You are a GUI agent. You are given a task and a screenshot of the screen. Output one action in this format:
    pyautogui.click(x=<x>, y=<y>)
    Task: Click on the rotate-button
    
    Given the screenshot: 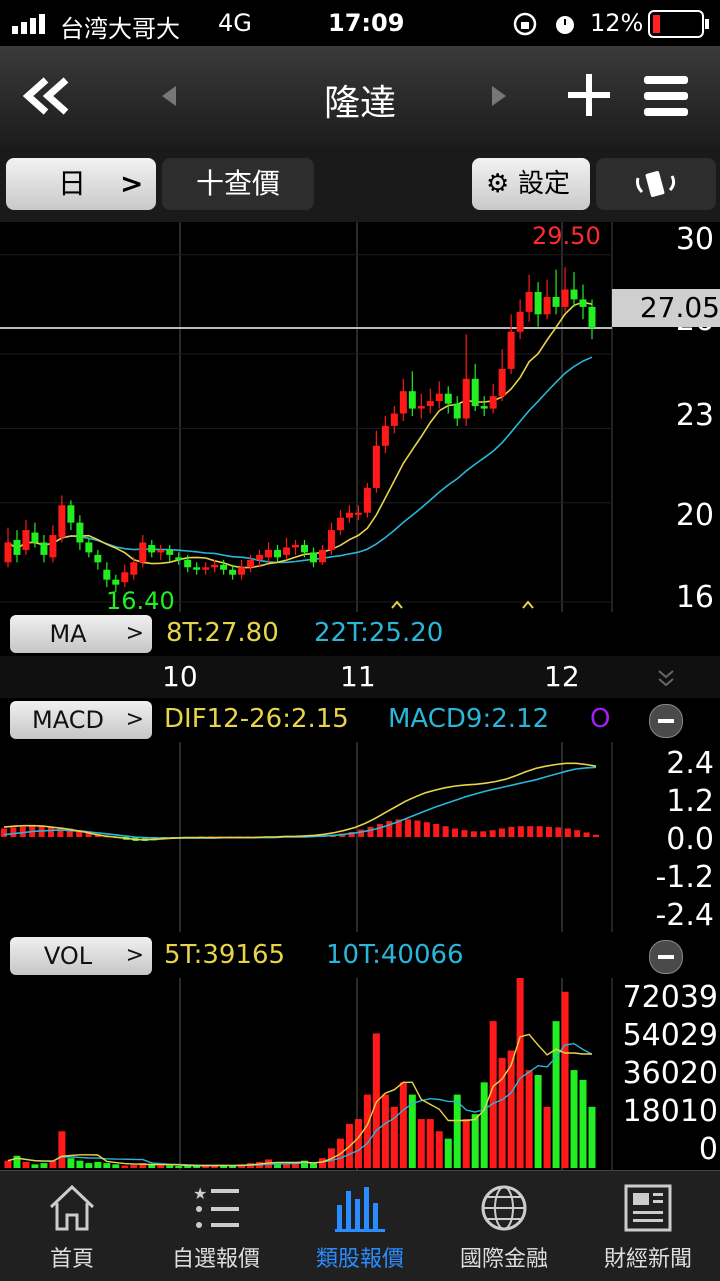 What is the action you would take?
    pyautogui.click(x=656, y=184)
    